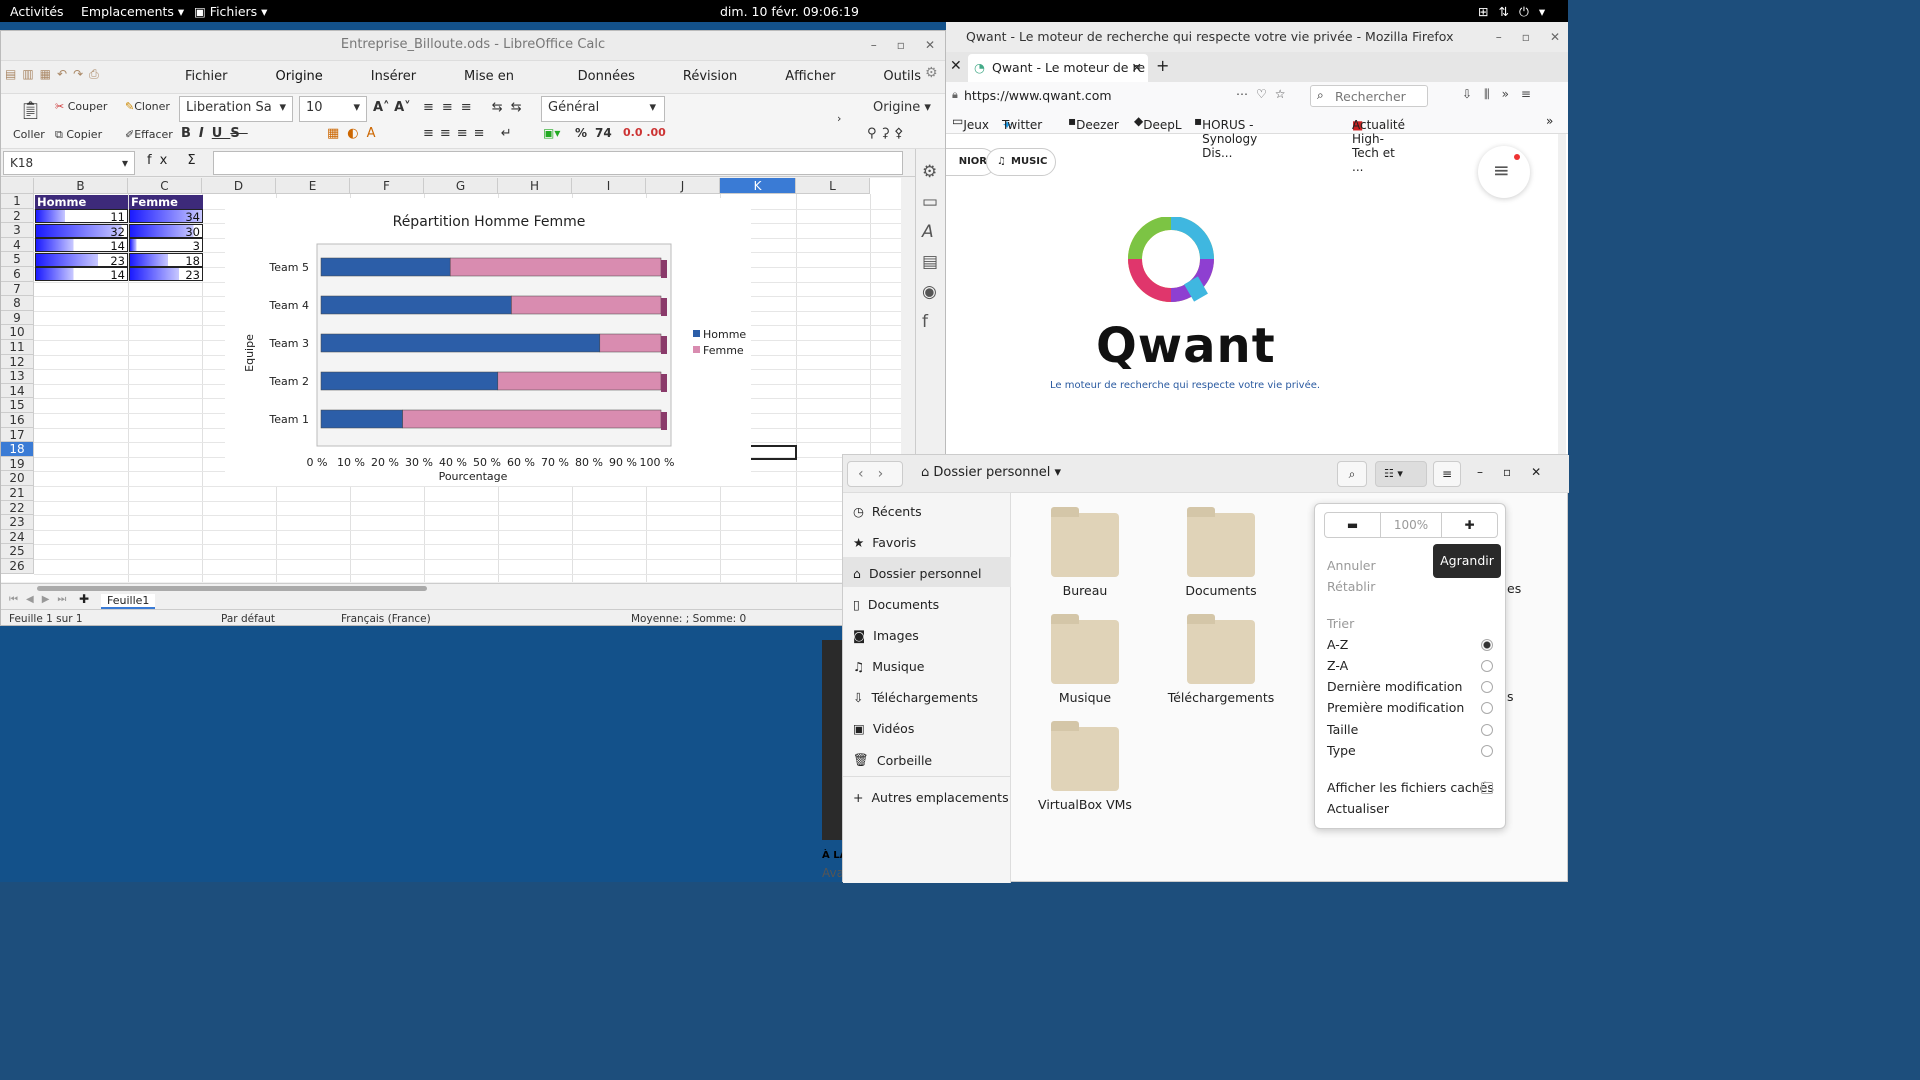  Describe the element at coordinates (644, 132) in the screenshot. I see `decimal-icons: 0.0 .00` at that location.